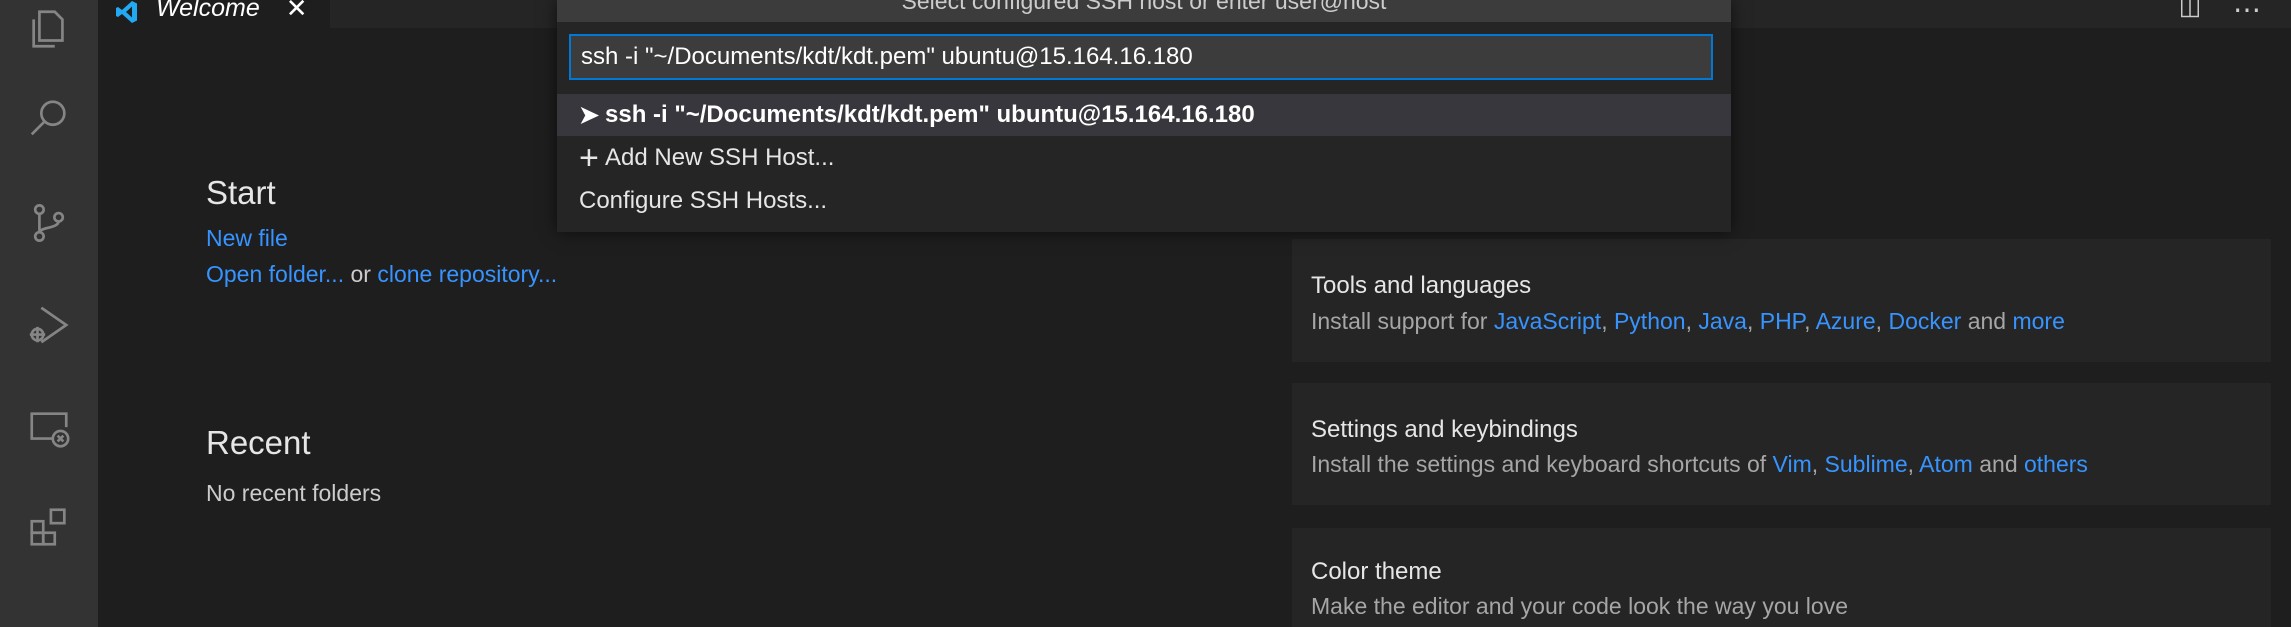 The image size is (2291, 627). Describe the element at coordinates (1547, 321) in the screenshot. I see `javascript-link: JavaScript` at that location.